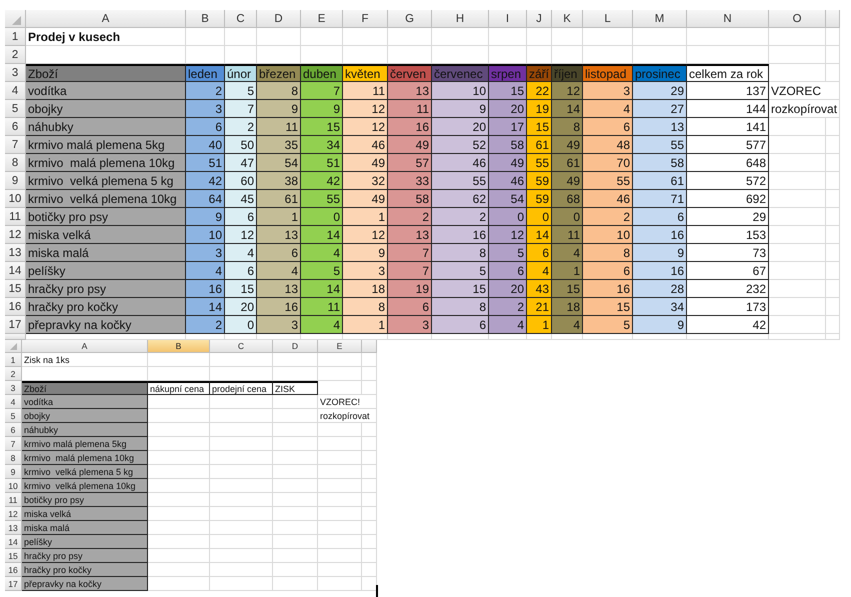  I want to click on row-number: 9, so click(15, 181).